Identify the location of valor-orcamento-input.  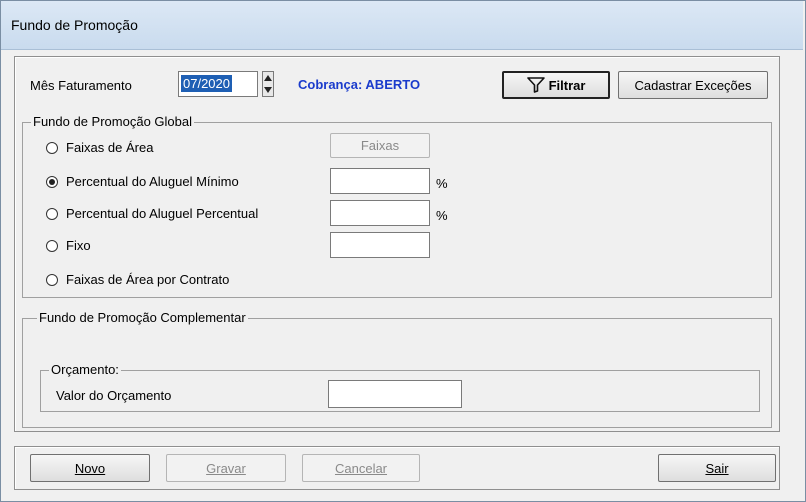
(395, 394).